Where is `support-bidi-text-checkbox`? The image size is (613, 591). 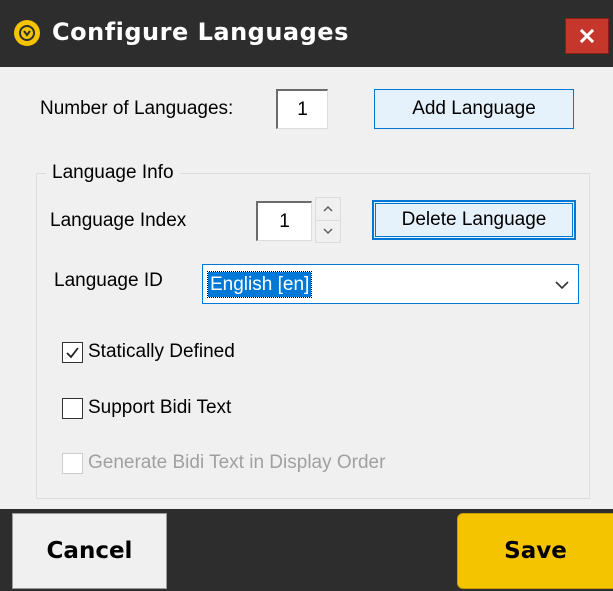
support-bidi-text-checkbox is located at coordinates (72, 408).